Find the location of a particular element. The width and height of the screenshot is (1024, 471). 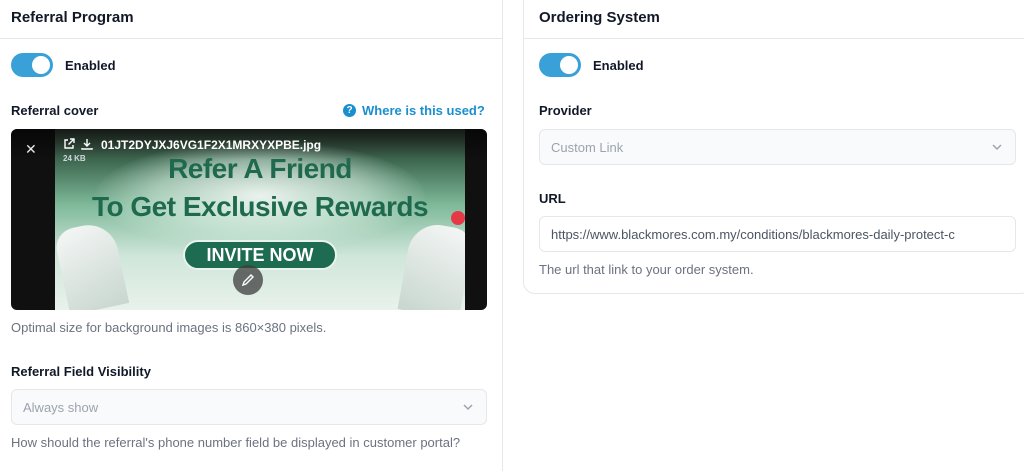

cover-hand-left is located at coordinates (92, 264).